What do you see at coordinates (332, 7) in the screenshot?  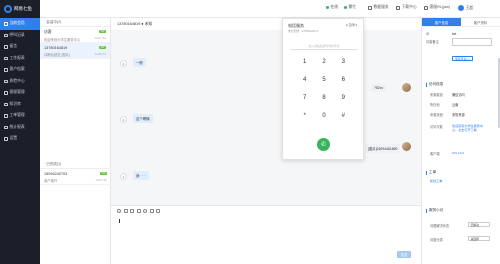 I see `online-status: 在线` at bounding box center [332, 7].